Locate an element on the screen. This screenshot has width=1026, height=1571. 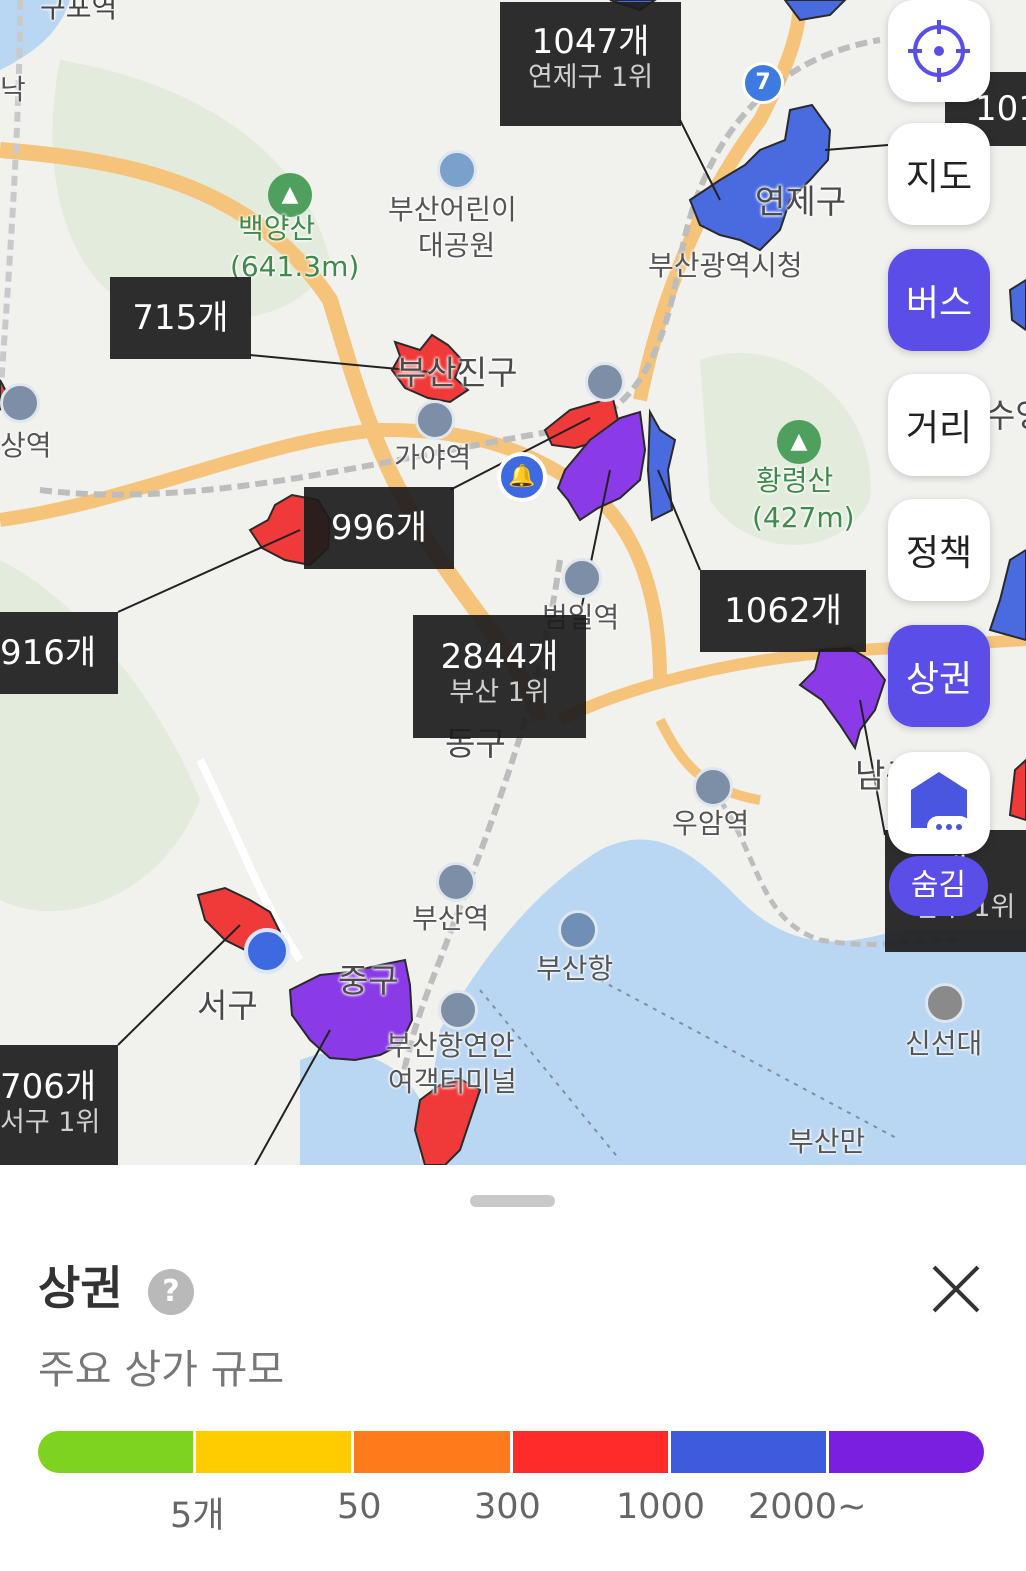
policy-layer-button: 정책 is located at coordinates (939, 550).